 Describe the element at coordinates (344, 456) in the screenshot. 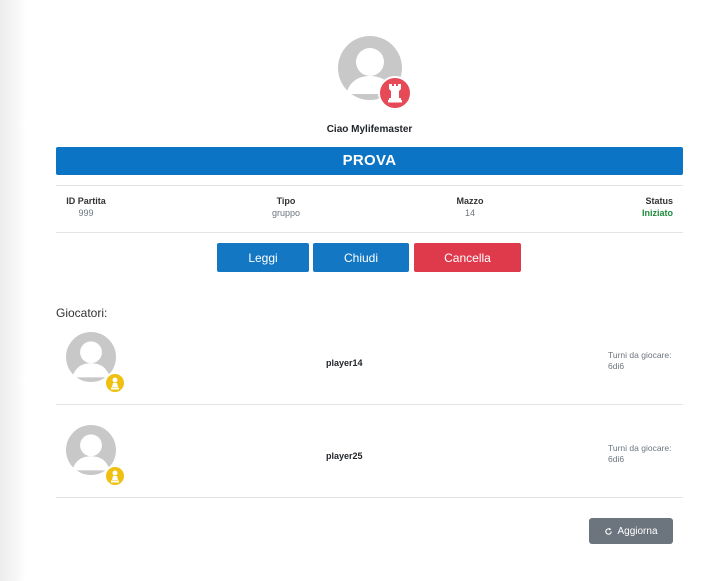

I see `player-name: player25` at that location.